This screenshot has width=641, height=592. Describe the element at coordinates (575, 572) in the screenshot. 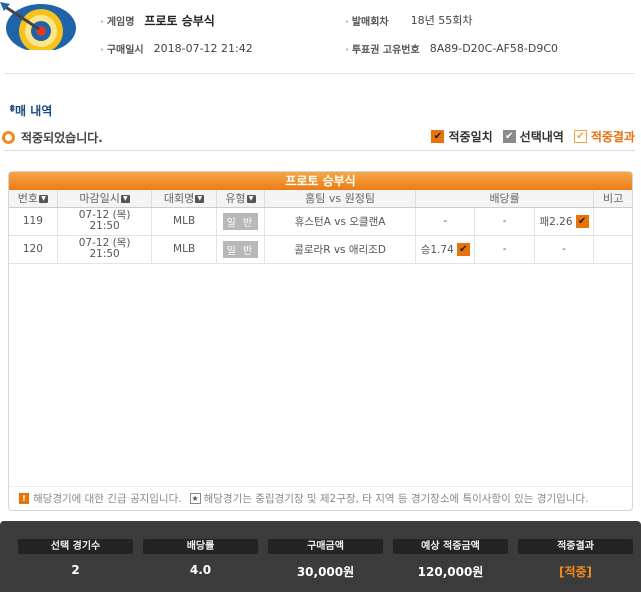

I see `summary-result-value: [적중]` at that location.